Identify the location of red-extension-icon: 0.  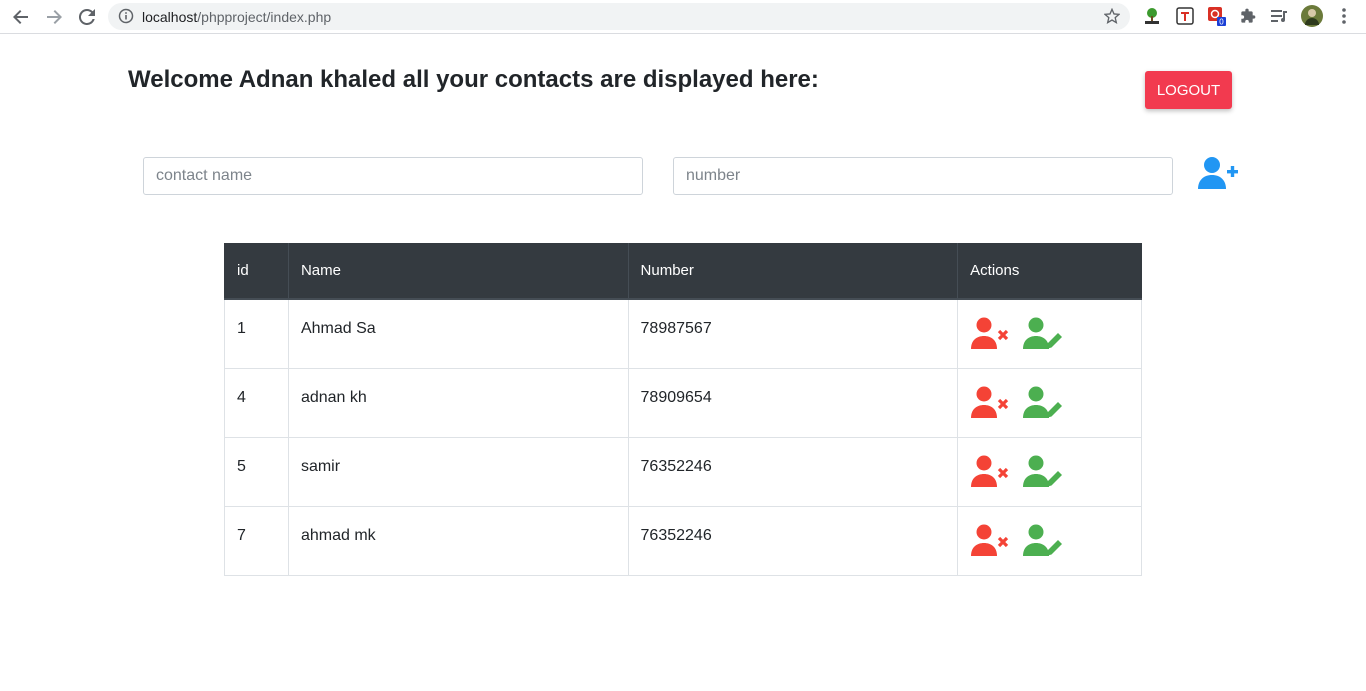
(1217, 16).